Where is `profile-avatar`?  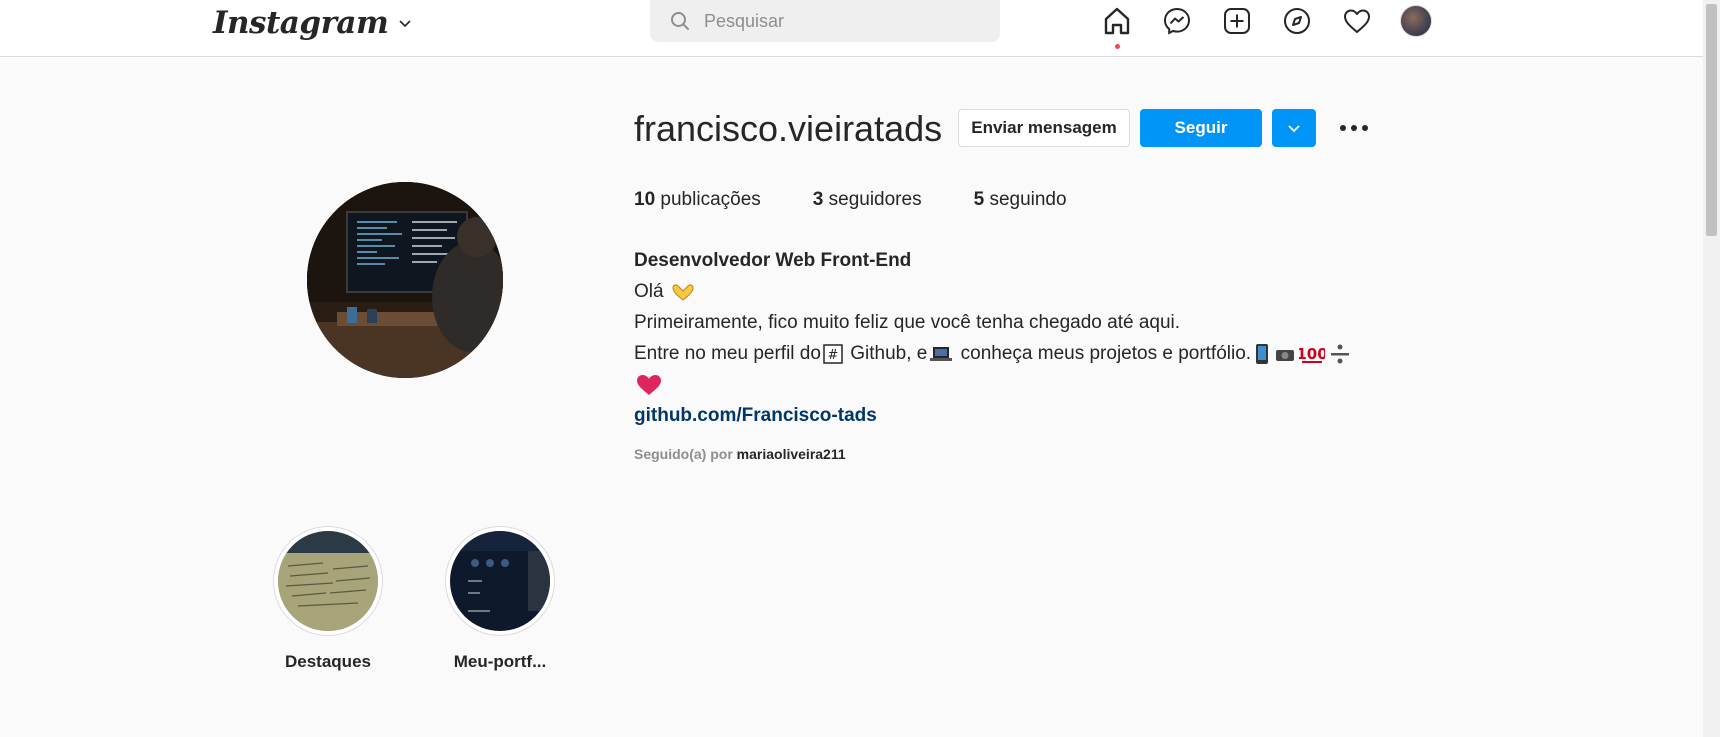 profile-avatar is located at coordinates (1416, 21).